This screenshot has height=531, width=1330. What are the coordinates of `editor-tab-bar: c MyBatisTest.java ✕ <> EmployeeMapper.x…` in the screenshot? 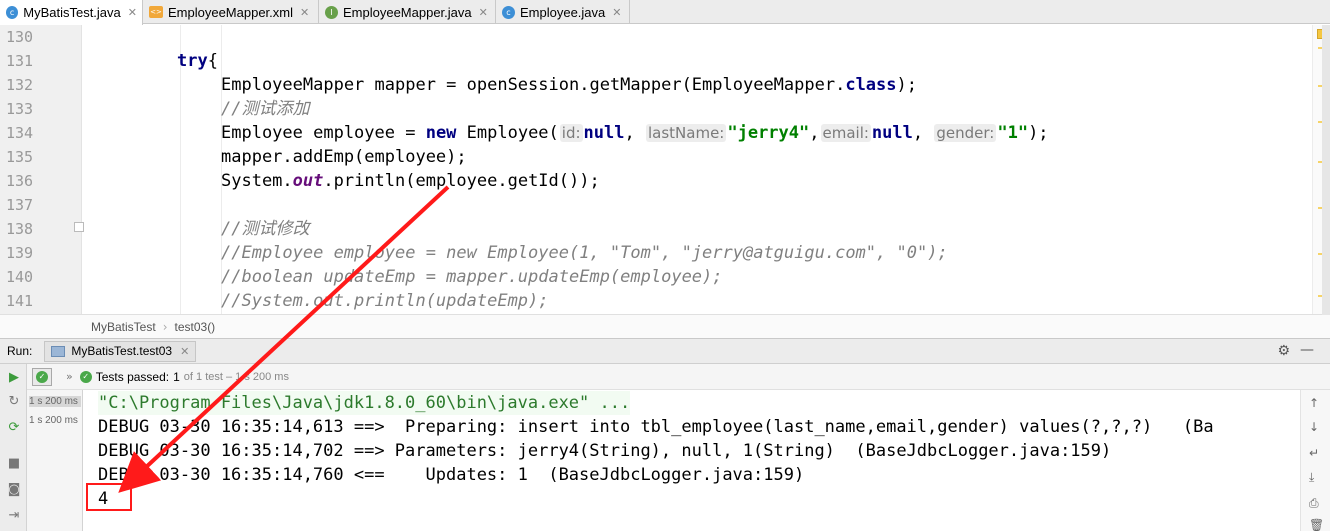 It's located at (665, 12).